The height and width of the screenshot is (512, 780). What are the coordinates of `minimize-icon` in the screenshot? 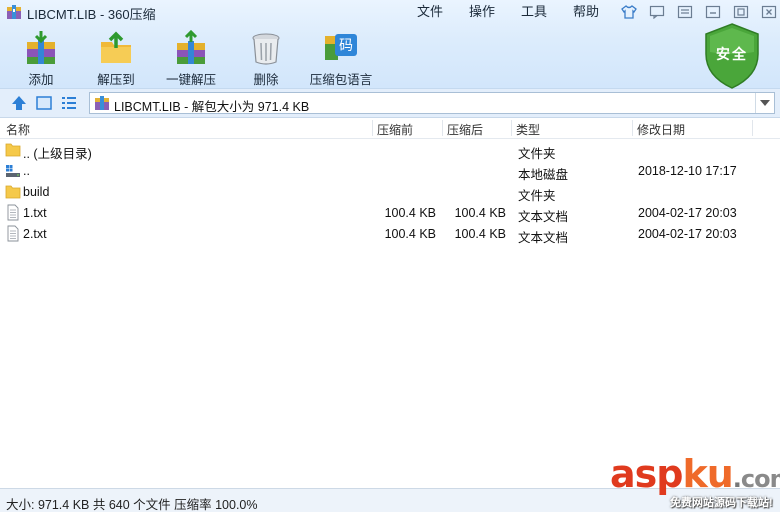 It's located at (713, 12).